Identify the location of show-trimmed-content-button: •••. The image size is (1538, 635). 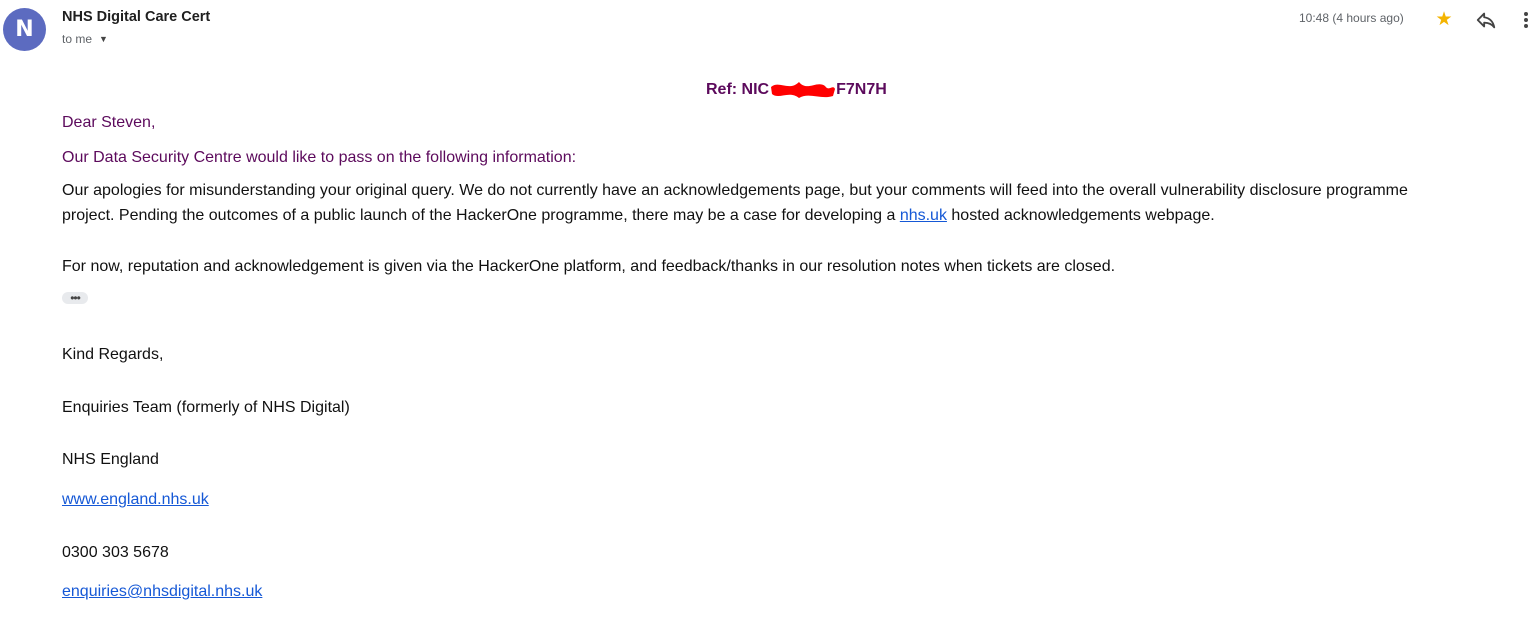
(75, 298).